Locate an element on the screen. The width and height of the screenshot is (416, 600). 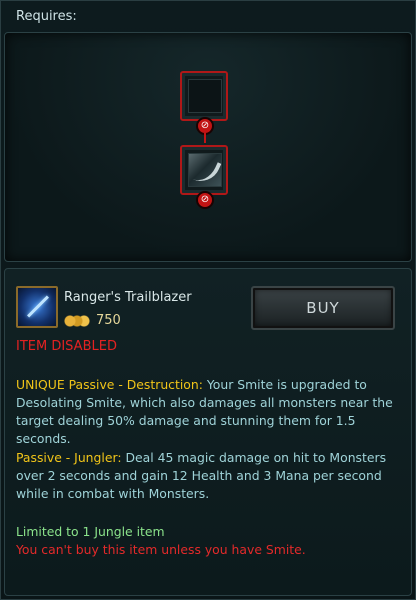
recipe-slot-talisman: ⊘ is located at coordinates (204, 177).